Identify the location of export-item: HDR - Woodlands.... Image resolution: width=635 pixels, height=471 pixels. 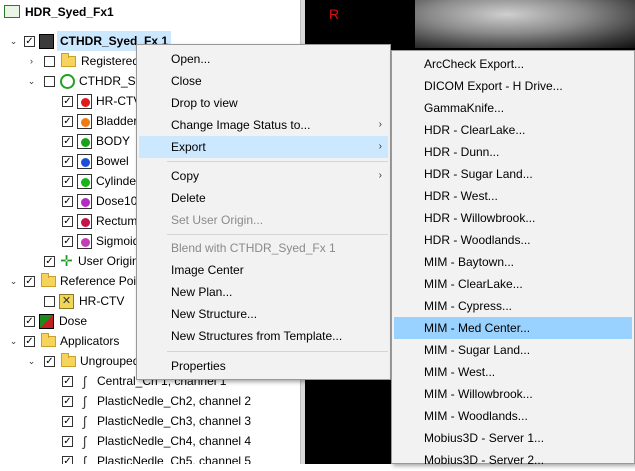
(513, 240).